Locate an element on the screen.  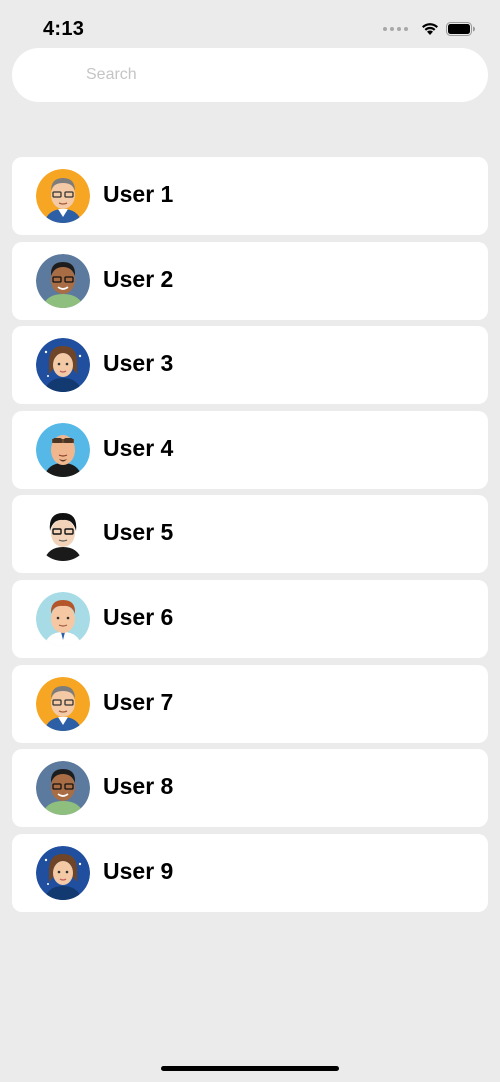
user-name: User 7 is located at coordinates (138, 701).